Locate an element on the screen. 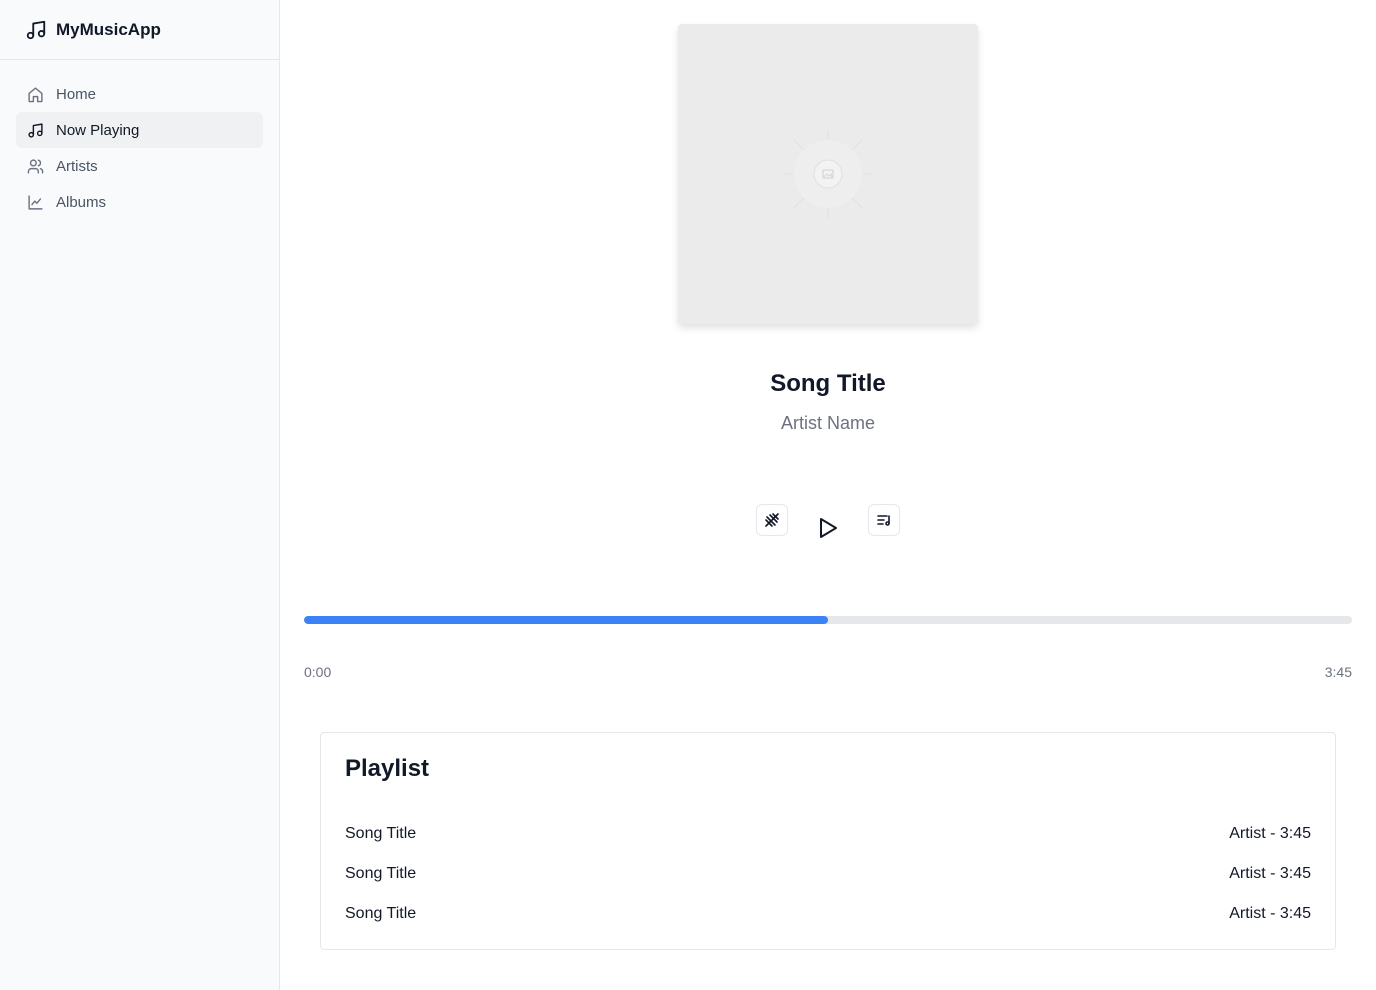 This screenshot has width=1376, height=990. shuffle-button is located at coordinates (772, 520).